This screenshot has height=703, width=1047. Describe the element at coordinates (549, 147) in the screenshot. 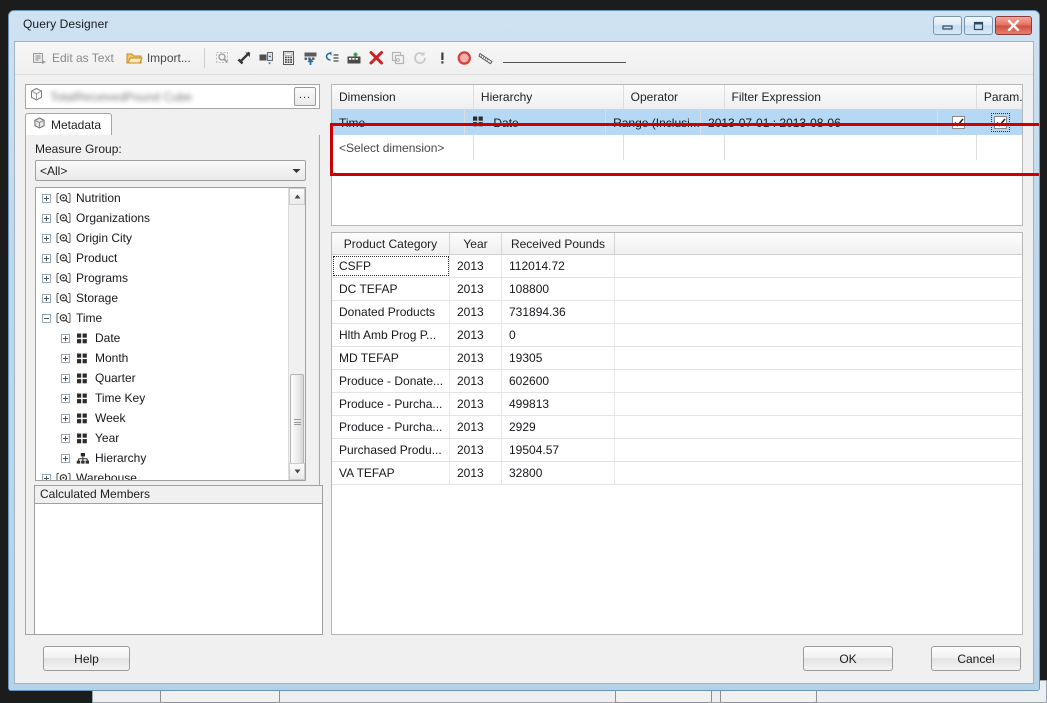

I see `new-row-hierarchy-cell` at that location.